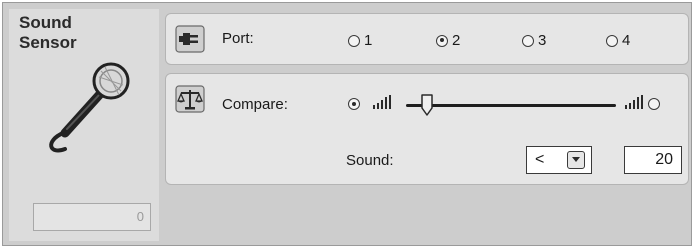 The height and width of the screenshot is (248, 694). I want to click on block-title: Sound Sensor, so click(48, 32).